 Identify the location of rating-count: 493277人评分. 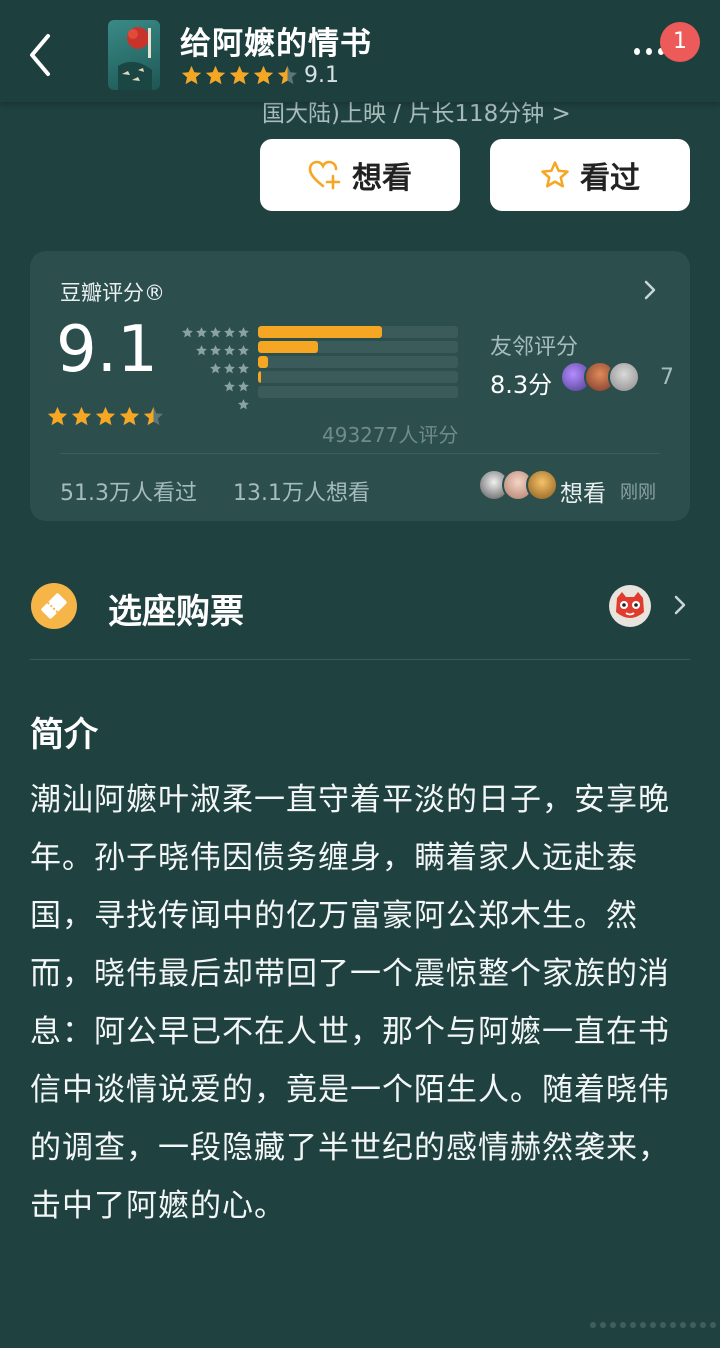
(390, 435).